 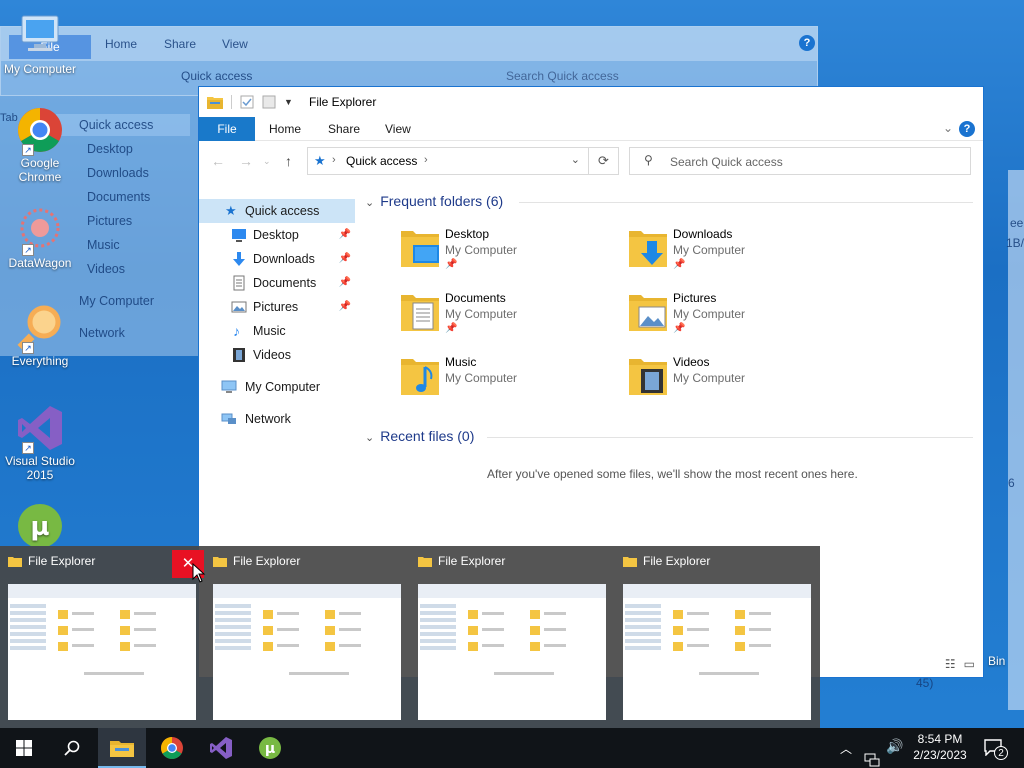 I want to click on sidebar-item-downloads: Downloads 📌, so click(x=277, y=259).